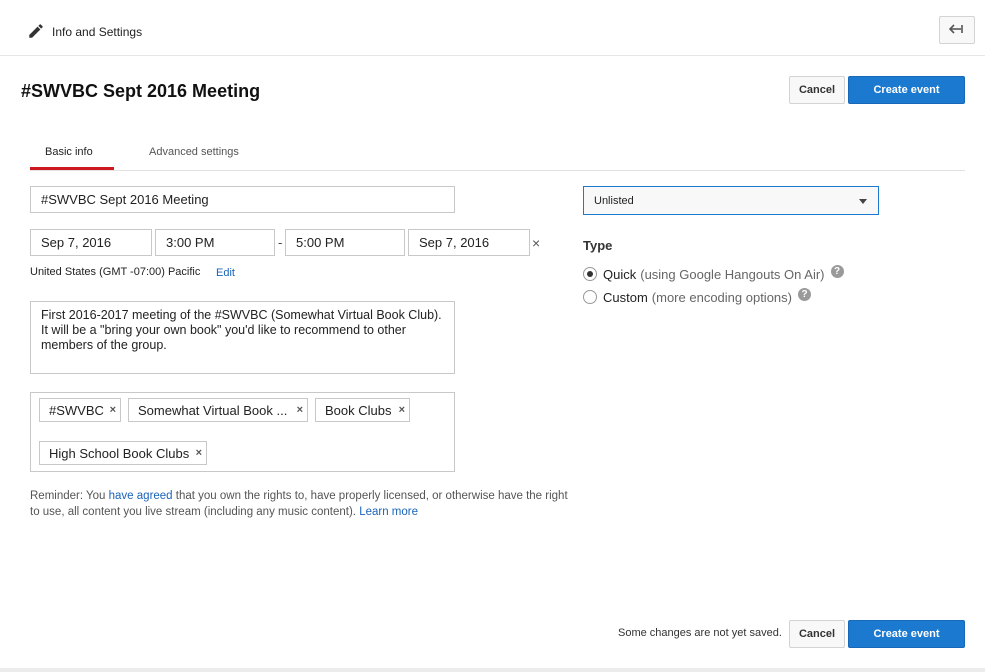 This screenshot has width=985, height=672. I want to click on option-label: Custom, so click(625, 297).